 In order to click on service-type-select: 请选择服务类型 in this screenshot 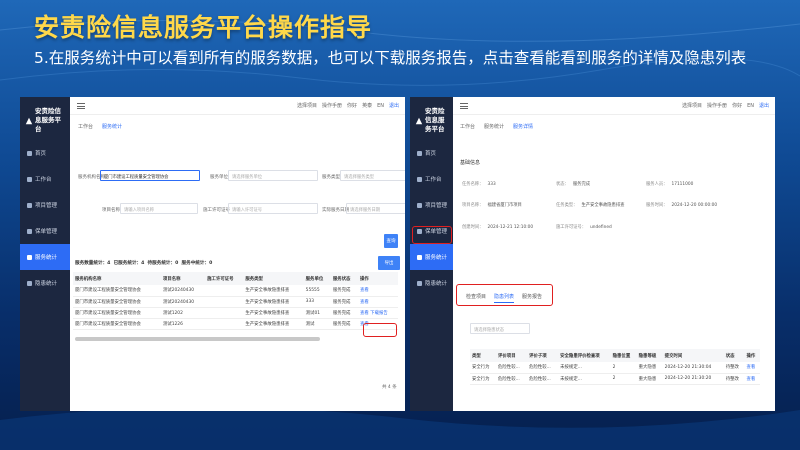, I will do `click(372, 175)`.